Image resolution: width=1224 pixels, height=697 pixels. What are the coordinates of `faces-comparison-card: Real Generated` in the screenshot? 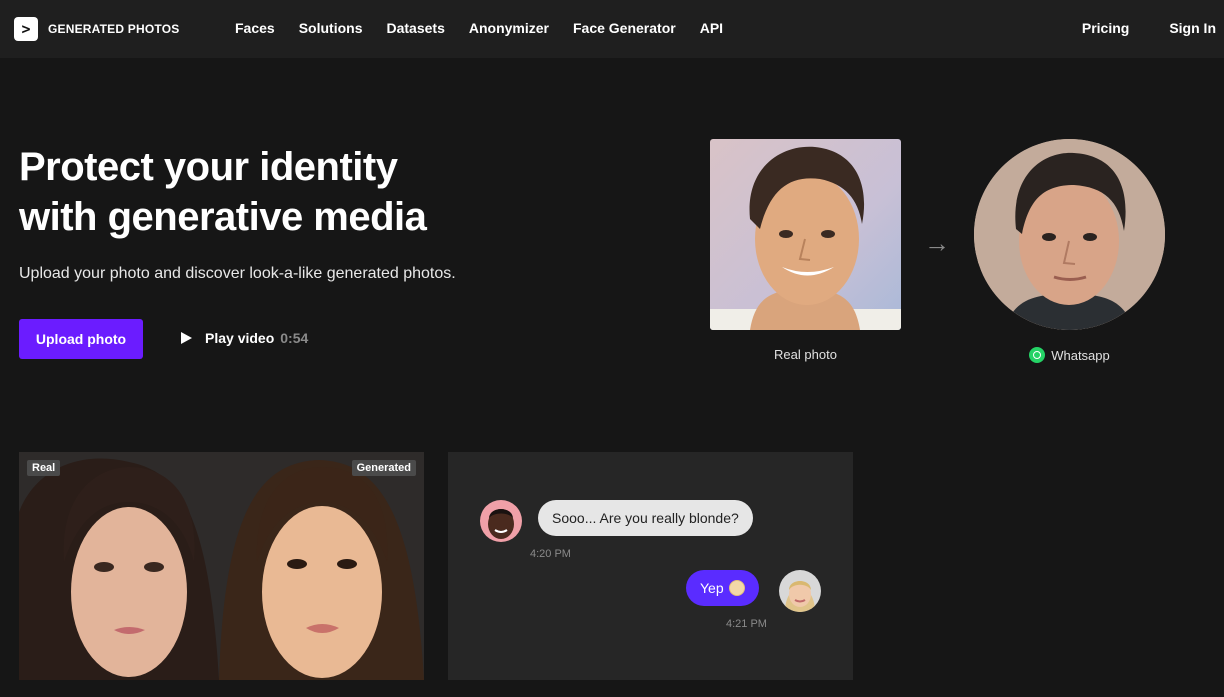 It's located at (221, 566).